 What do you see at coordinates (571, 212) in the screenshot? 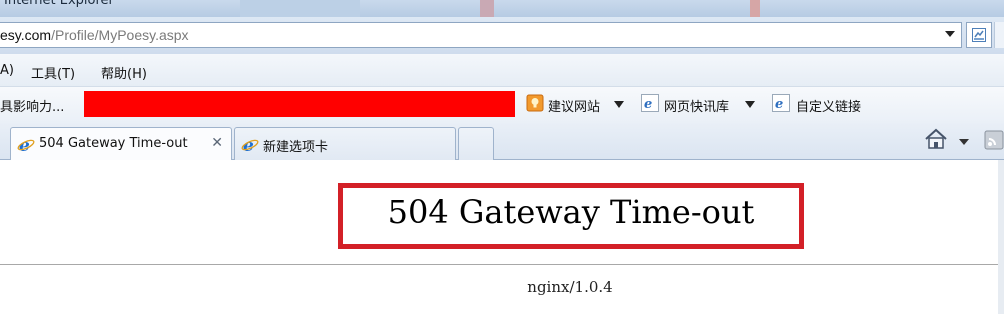
I see `error-title: 504 Gateway Time-out` at bounding box center [571, 212].